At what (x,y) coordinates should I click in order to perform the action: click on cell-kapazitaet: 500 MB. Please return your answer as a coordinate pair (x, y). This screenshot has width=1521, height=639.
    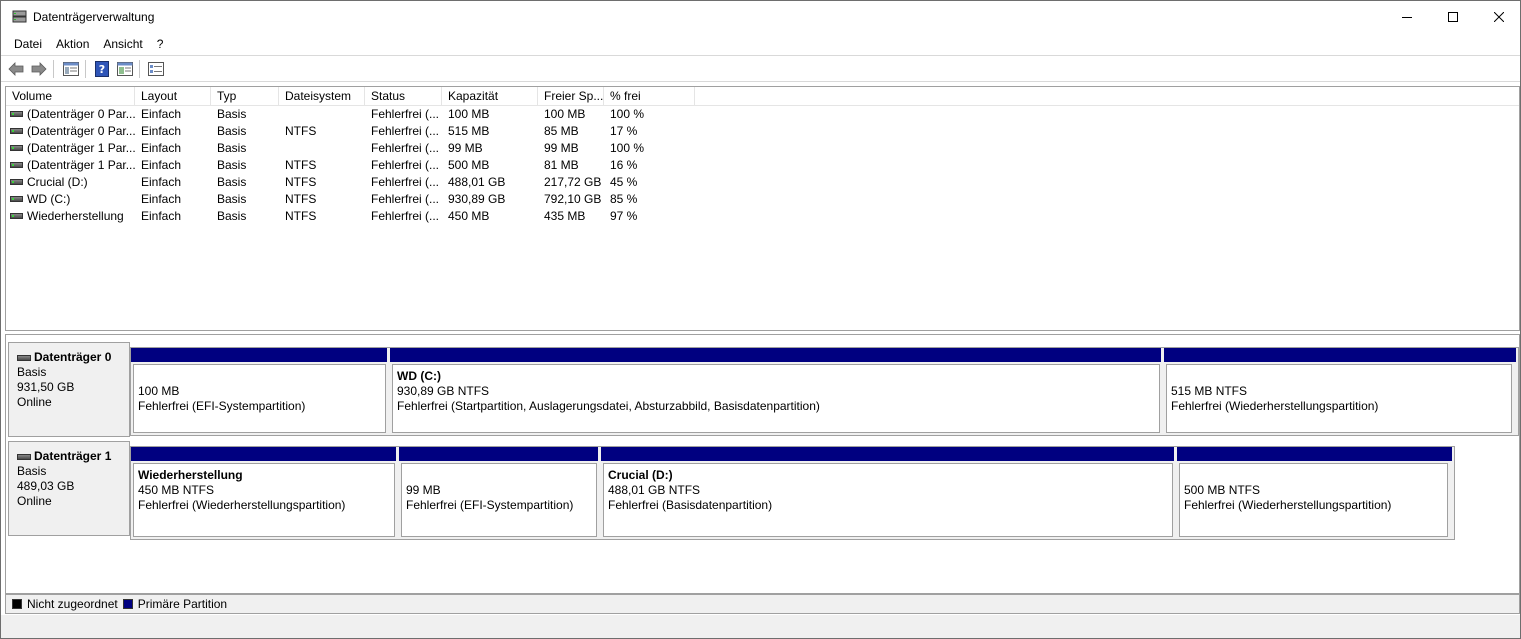
    Looking at the image, I should click on (469, 165).